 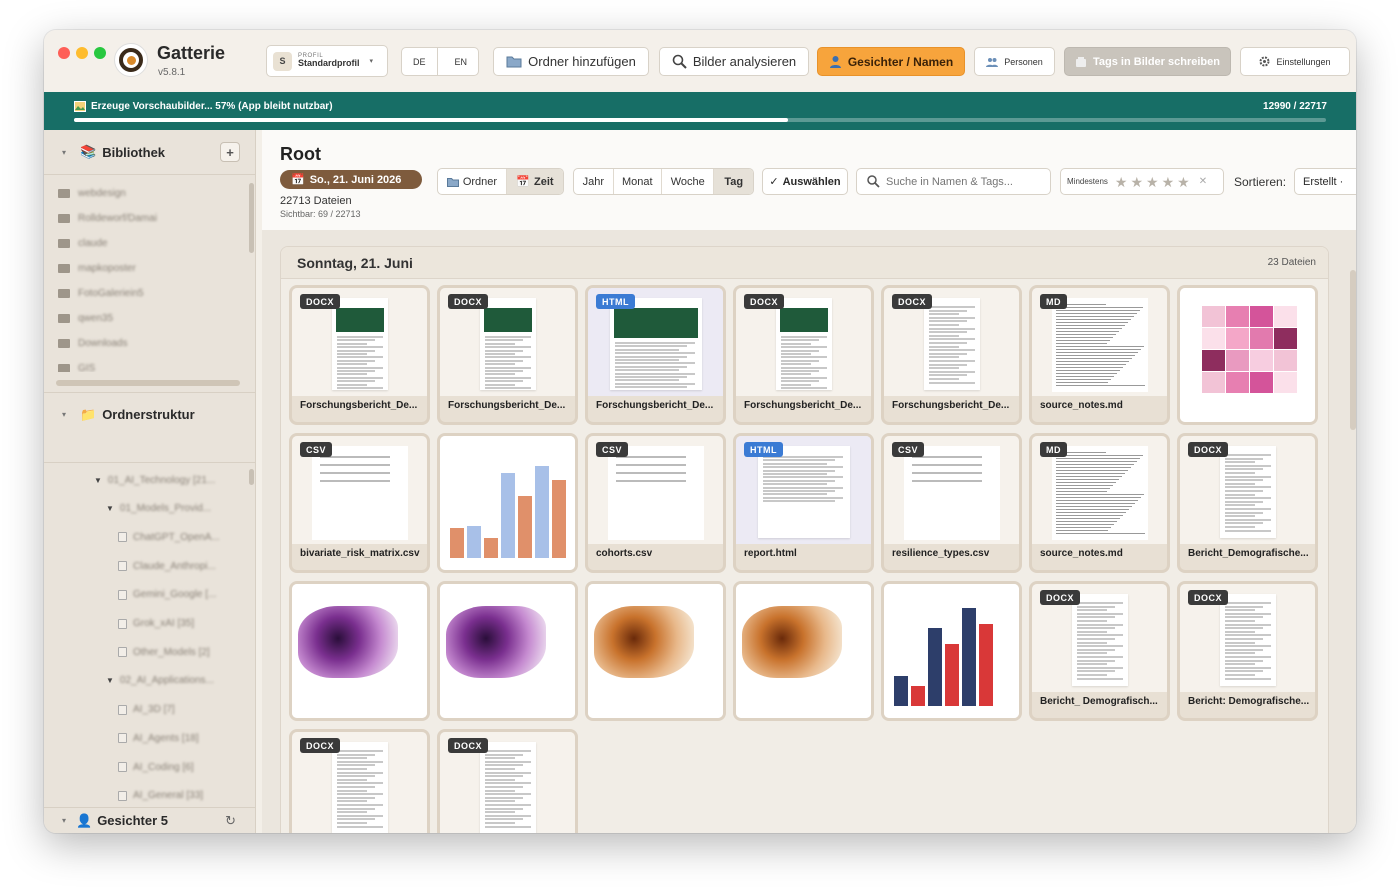 I want to click on tree-scrollbar, so click(x=251, y=477).